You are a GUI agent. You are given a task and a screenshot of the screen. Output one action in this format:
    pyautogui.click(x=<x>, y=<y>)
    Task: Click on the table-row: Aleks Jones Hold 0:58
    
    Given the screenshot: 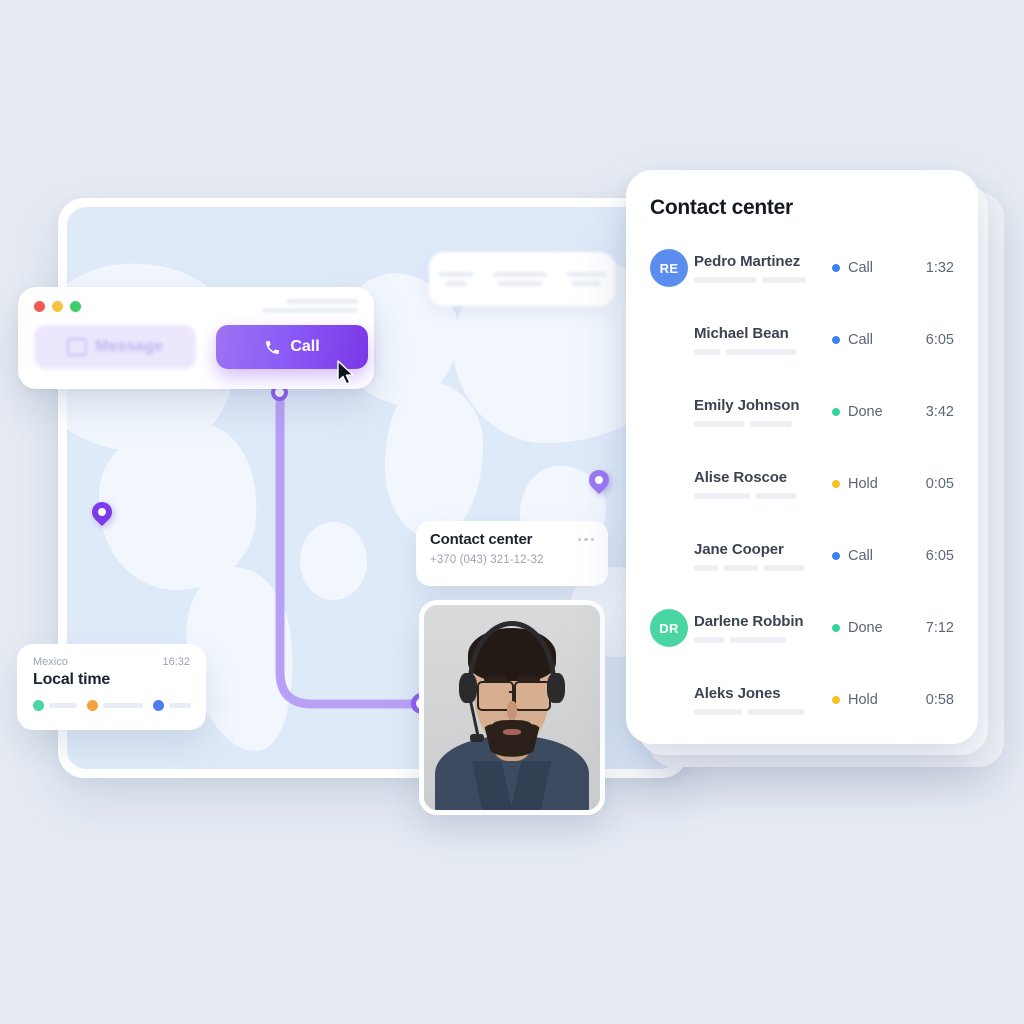 What is the action you would take?
    pyautogui.click(x=802, y=700)
    